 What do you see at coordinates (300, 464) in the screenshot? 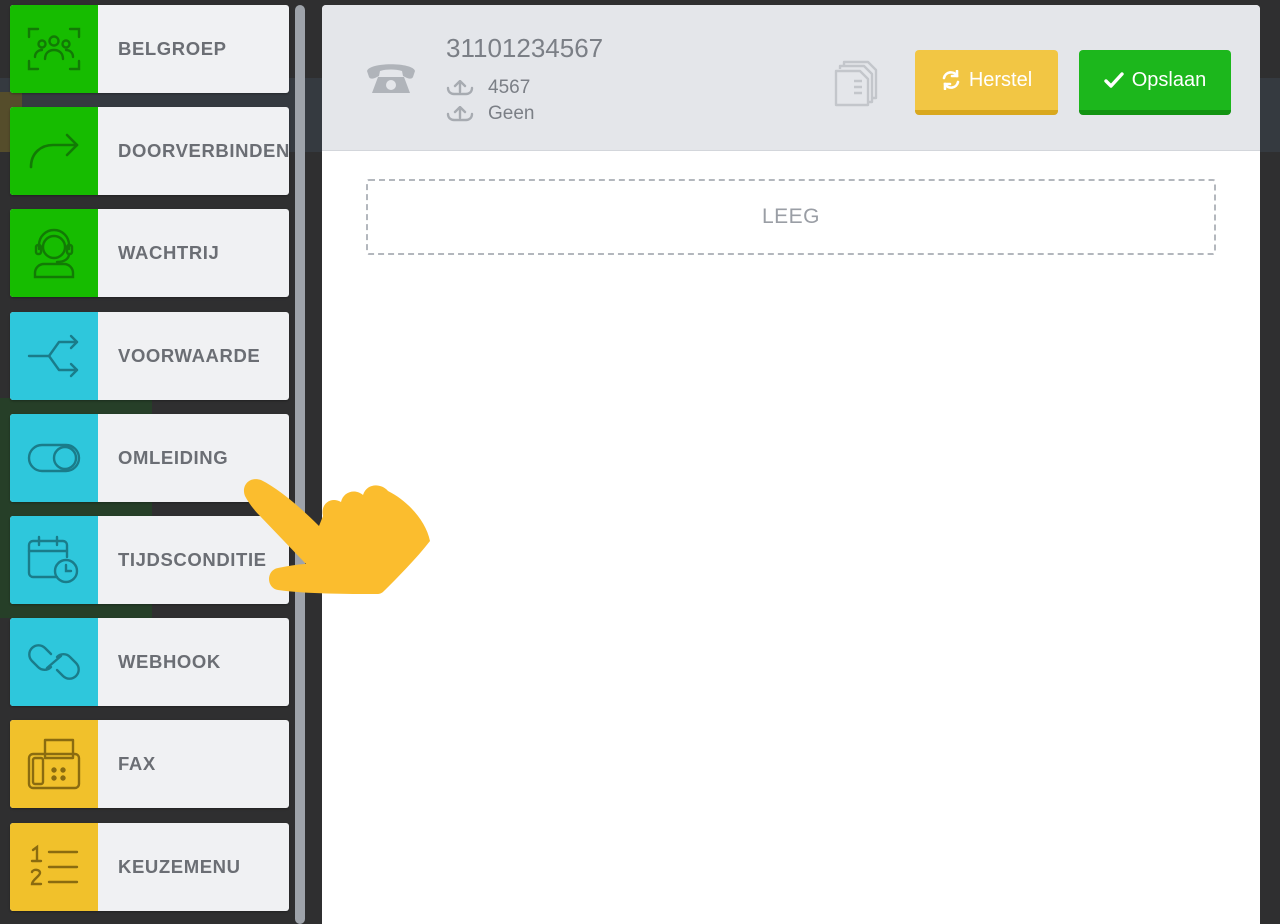
I see `palette-scrollbar` at bounding box center [300, 464].